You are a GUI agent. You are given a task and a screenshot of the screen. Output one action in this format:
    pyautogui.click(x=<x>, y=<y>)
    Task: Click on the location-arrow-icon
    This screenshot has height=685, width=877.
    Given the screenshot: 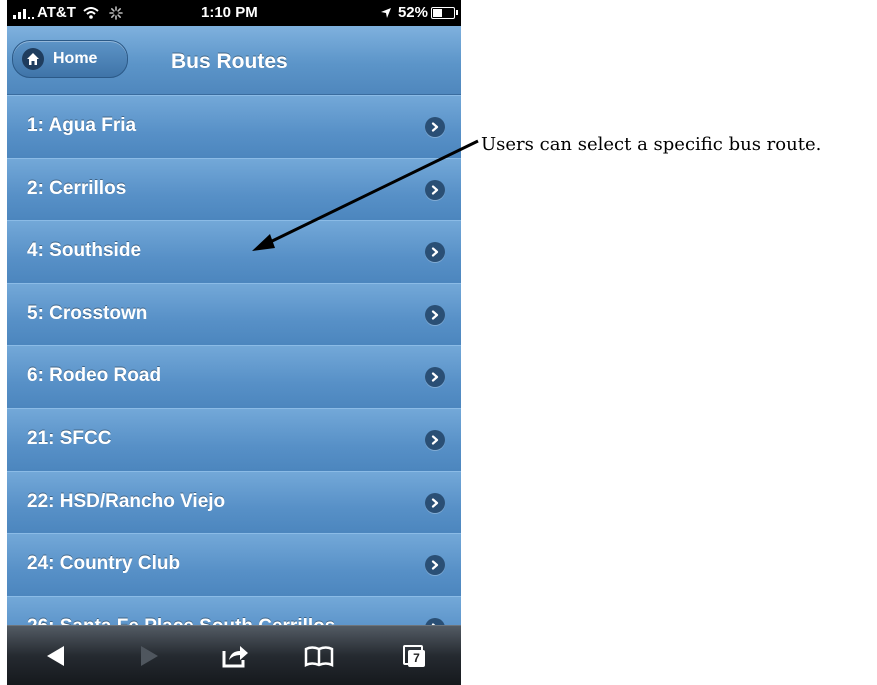 What is the action you would take?
    pyautogui.click(x=385, y=13)
    